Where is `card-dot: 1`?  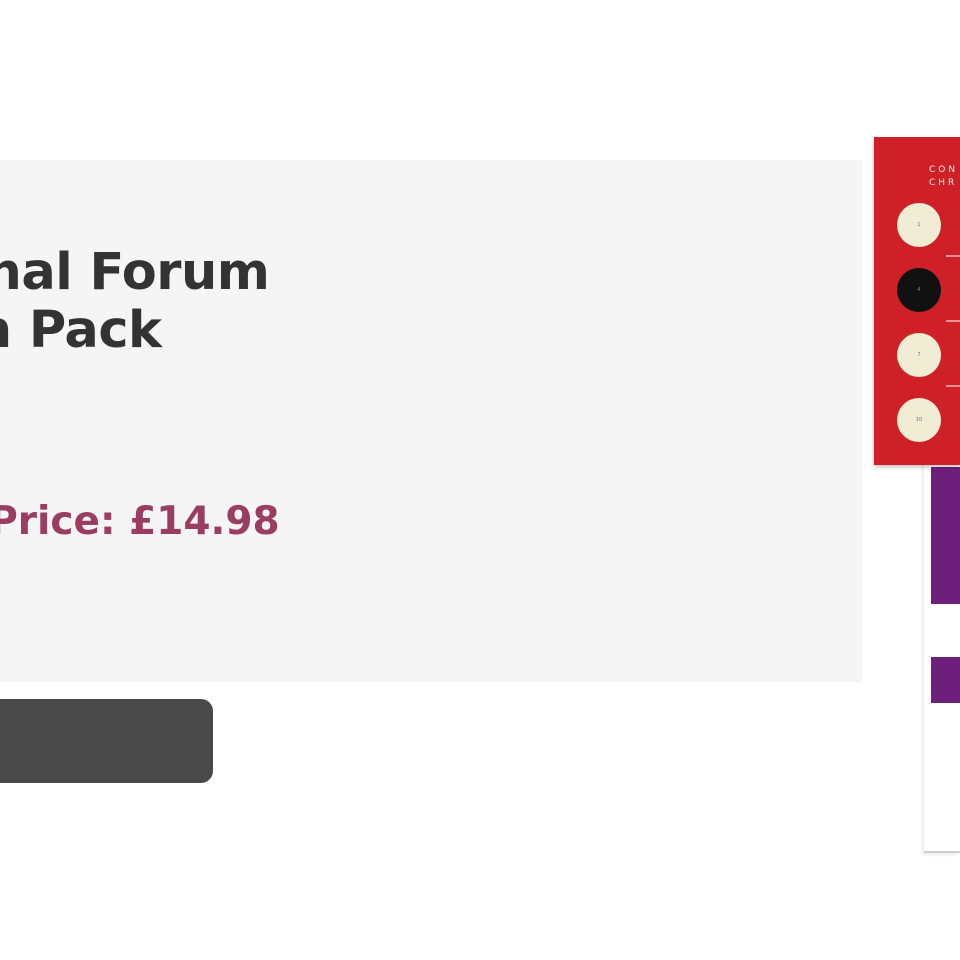
card-dot: 1 is located at coordinates (919, 225).